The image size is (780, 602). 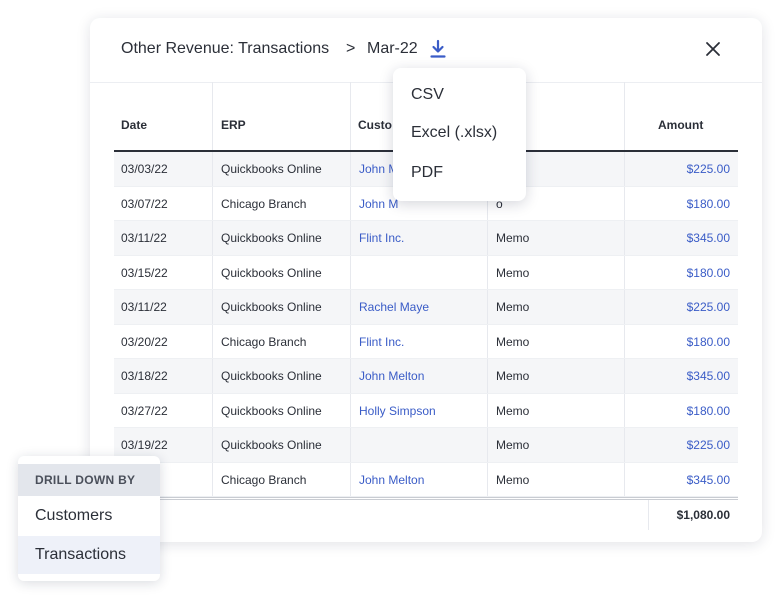 I want to click on table-row: 03/19/22 Quickbooks Online Memo $225.00, so click(x=426, y=445).